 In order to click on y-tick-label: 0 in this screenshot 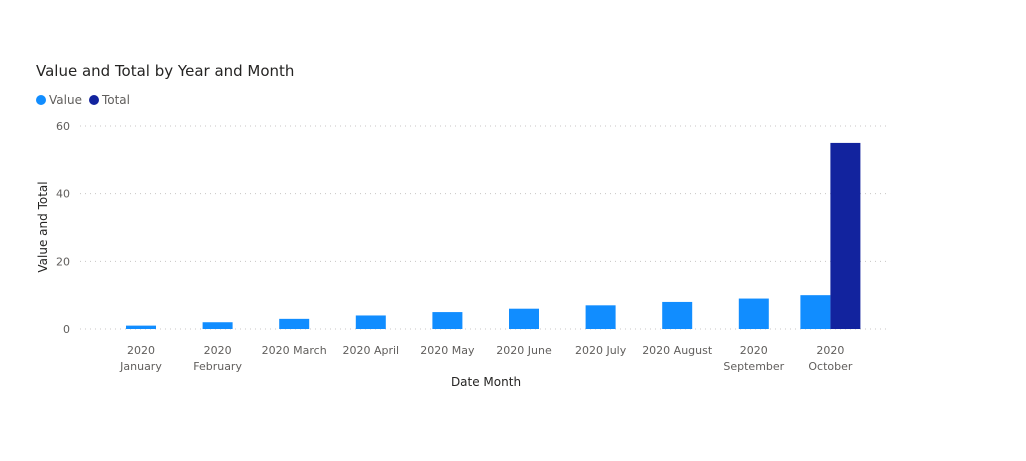, I will do `click(66, 329)`.